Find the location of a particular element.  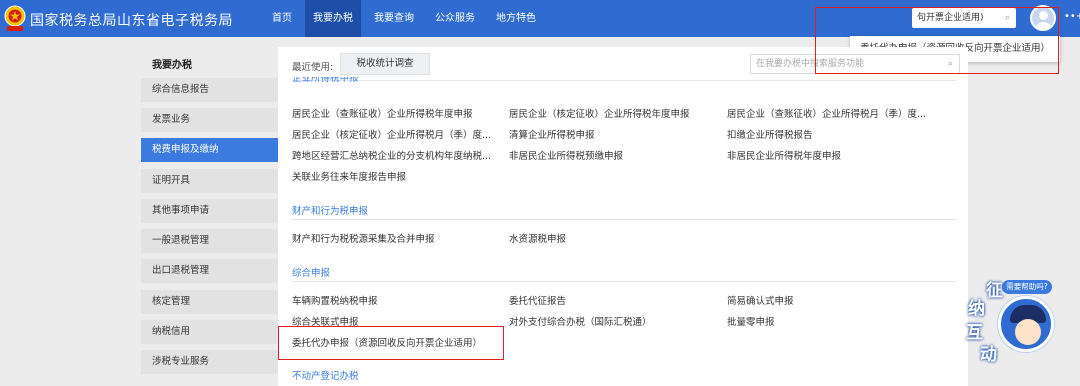

link-resident-approved-annual: 居民企业（核定征收）企业所得税年度申报 is located at coordinates (599, 113).